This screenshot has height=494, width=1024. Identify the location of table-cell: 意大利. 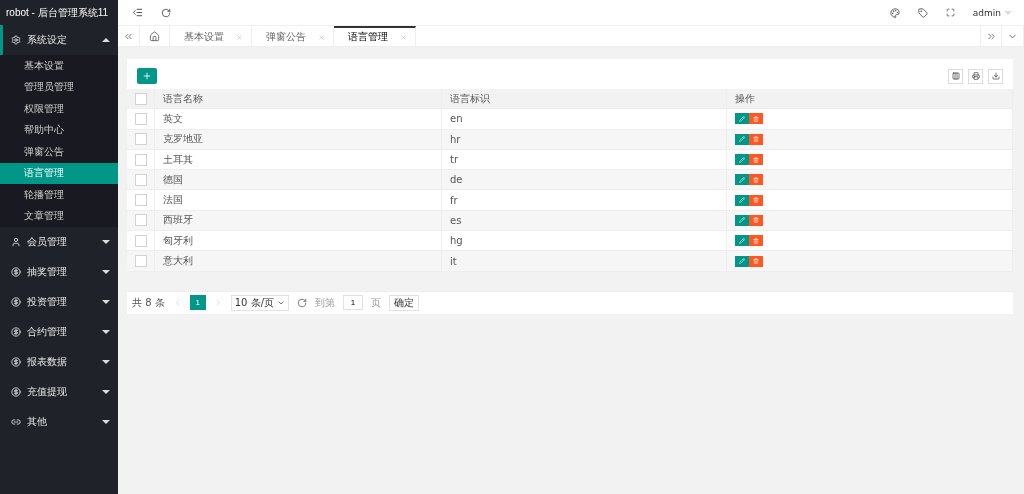
(298, 261).